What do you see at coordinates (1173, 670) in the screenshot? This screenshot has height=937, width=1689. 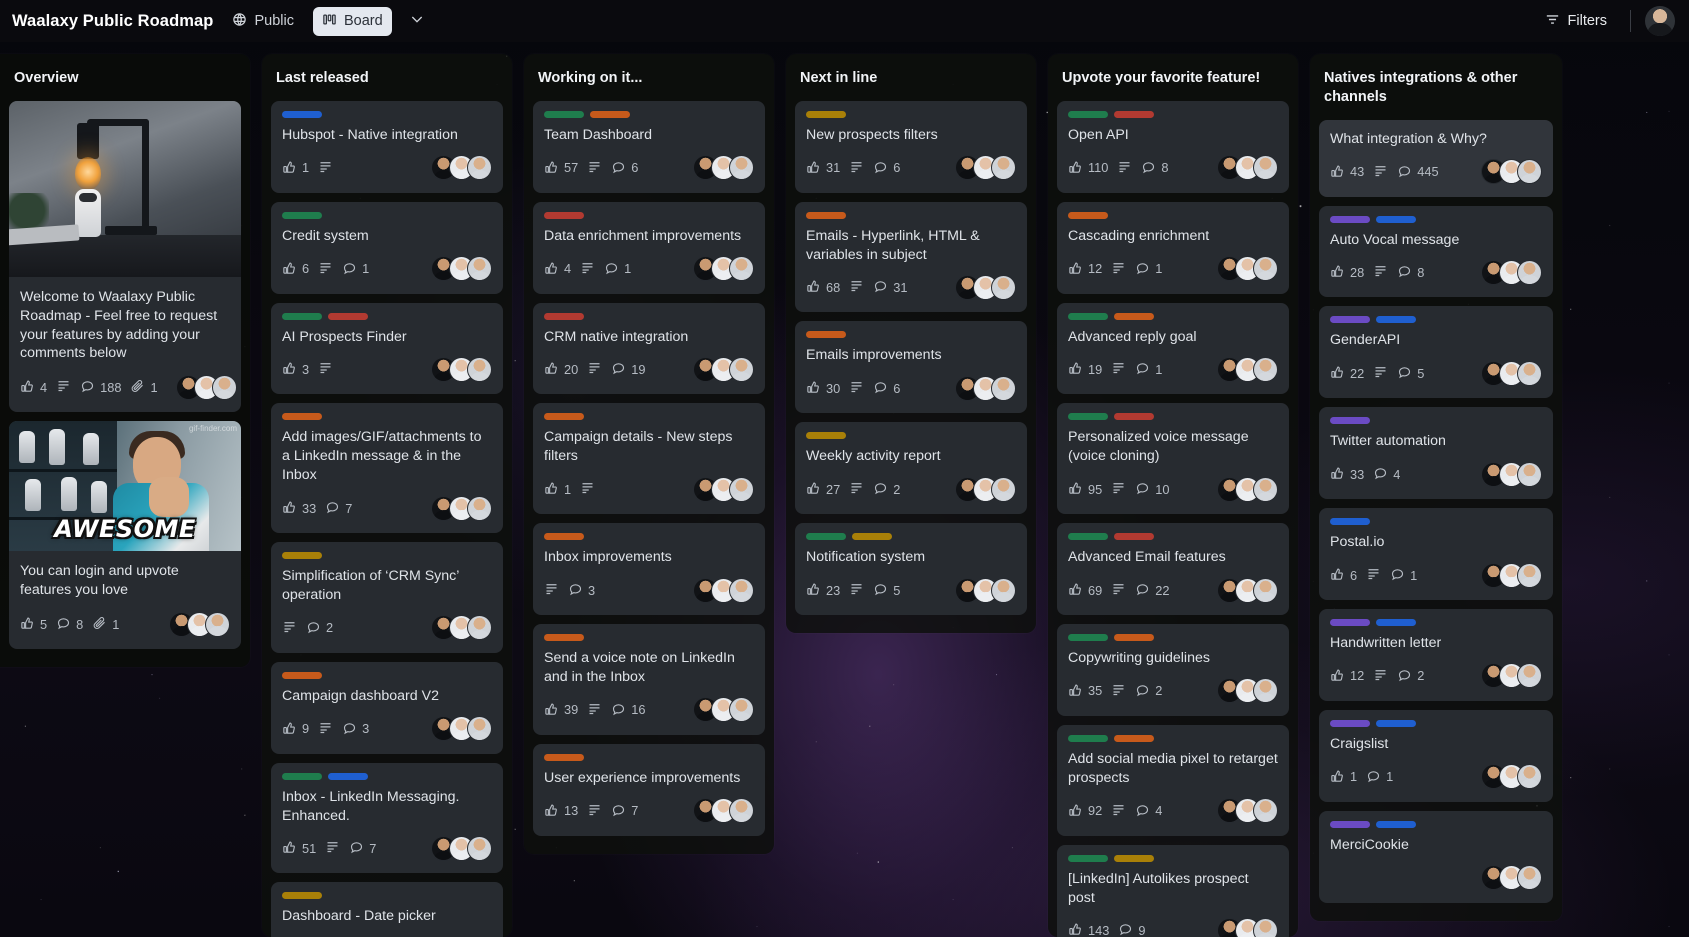 I see `board-card: Copywriting guidelines 35 2` at bounding box center [1173, 670].